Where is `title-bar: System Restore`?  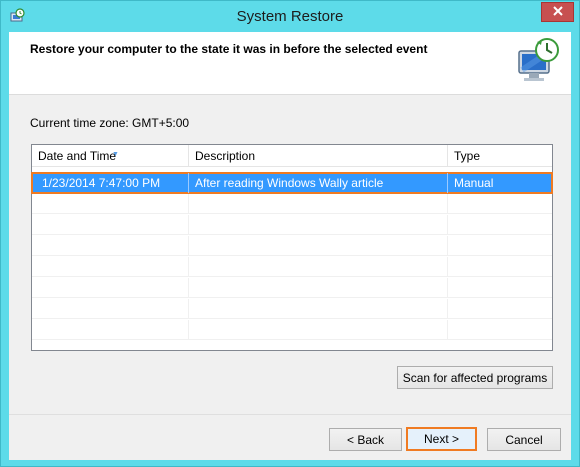 title-bar: System Restore is located at coordinates (290, 17).